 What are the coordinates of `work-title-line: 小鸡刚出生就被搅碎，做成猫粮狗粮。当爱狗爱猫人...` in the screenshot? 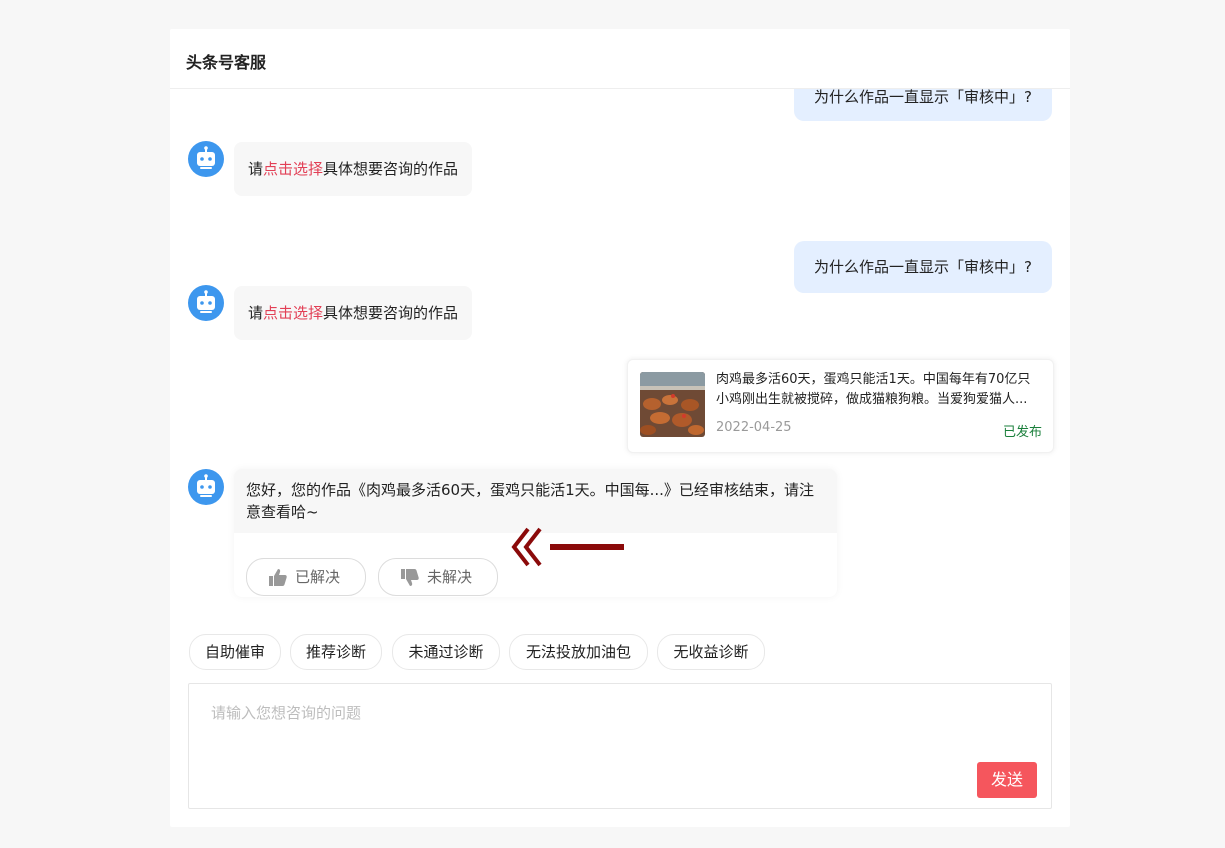 It's located at (872, 399).